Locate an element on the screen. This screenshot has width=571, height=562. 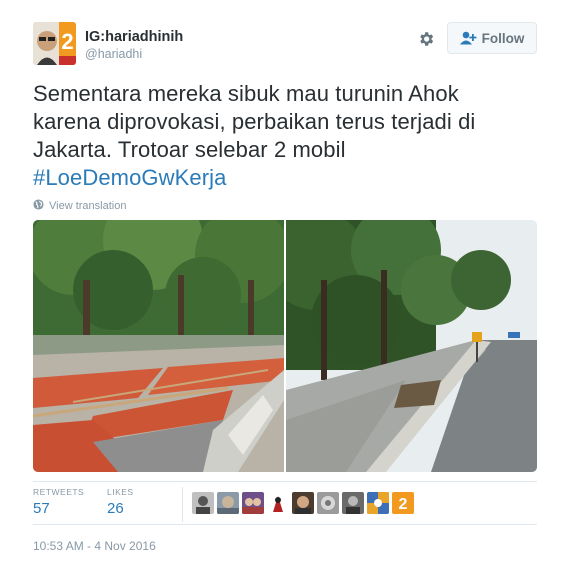
user-avatar: 2 is located at coordinates (54, 43).